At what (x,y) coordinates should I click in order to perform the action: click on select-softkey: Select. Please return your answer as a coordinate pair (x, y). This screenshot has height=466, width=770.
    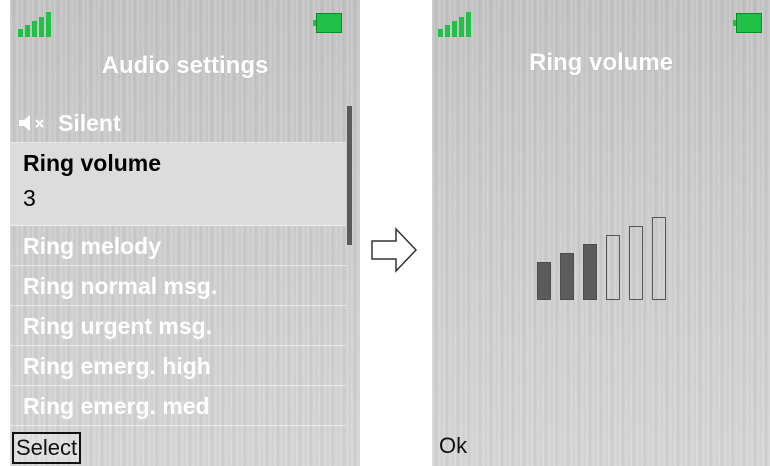
    Looking at the image, I should click on (47, 448).